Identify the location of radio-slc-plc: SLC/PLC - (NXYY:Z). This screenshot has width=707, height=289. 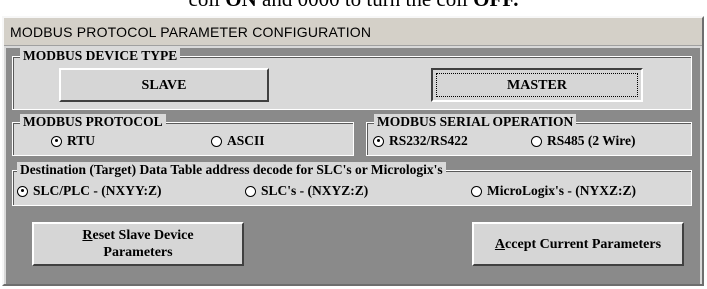
(89, 191).